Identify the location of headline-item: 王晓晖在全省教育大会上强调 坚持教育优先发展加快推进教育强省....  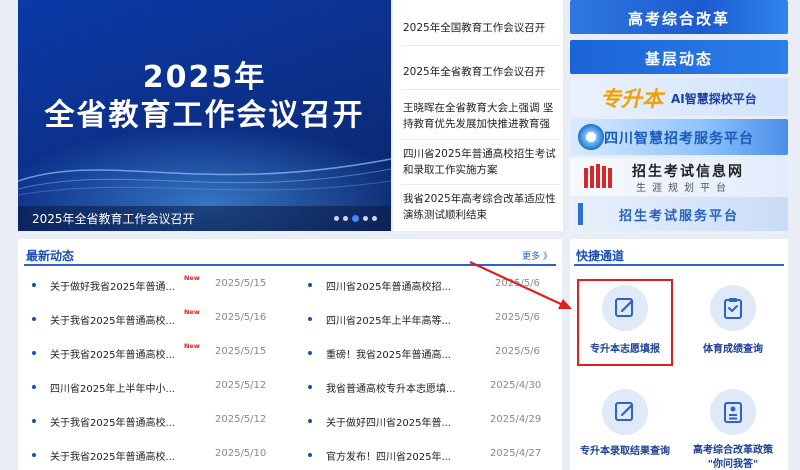
(483, 116).